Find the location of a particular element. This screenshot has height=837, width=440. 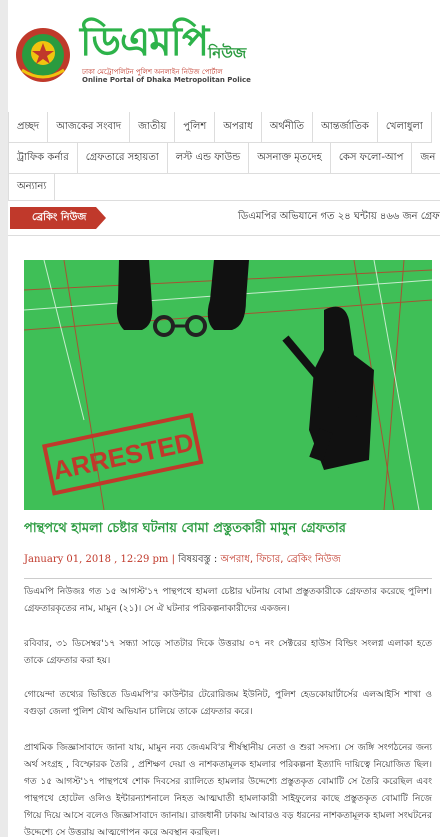

nav-item-arrest-help: গ্রেফতারে সহায়তা is located at coordinates (123, 158).